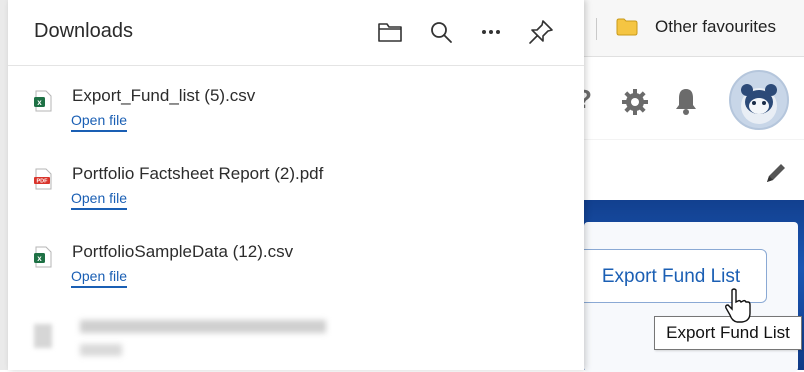  Describe the element at coordinates (43, 336) in the screenshot. I see `redacted-file-icon` at that location.